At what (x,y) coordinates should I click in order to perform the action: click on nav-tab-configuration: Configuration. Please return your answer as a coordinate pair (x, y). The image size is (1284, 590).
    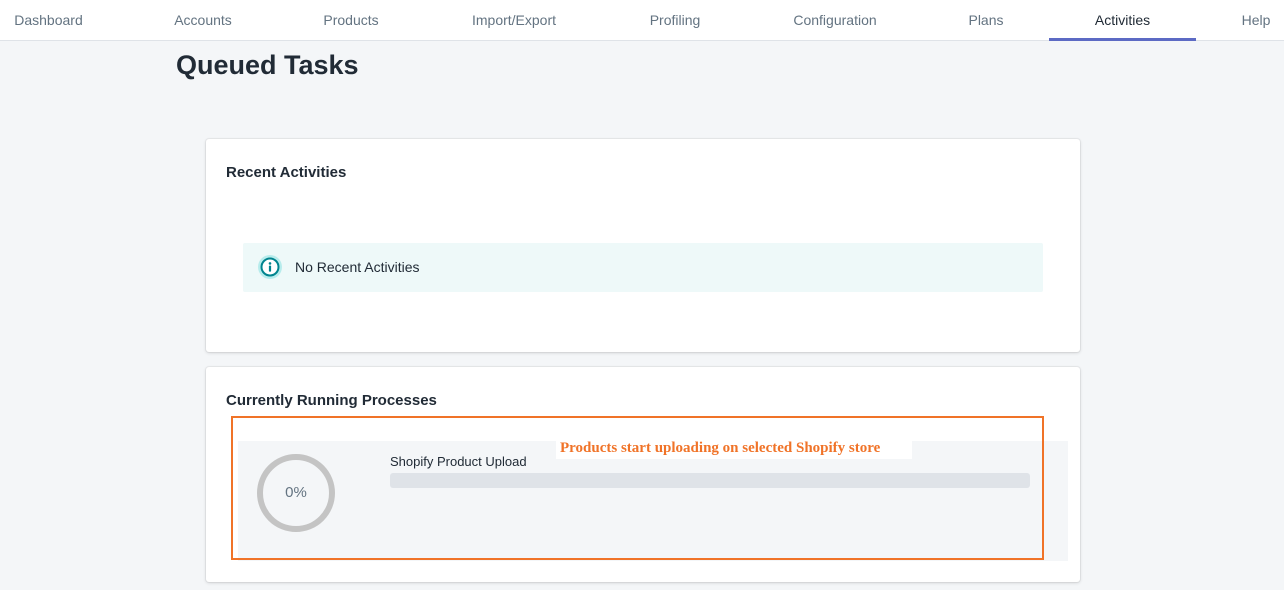
    Looking at the image, I should click on (835, 20).